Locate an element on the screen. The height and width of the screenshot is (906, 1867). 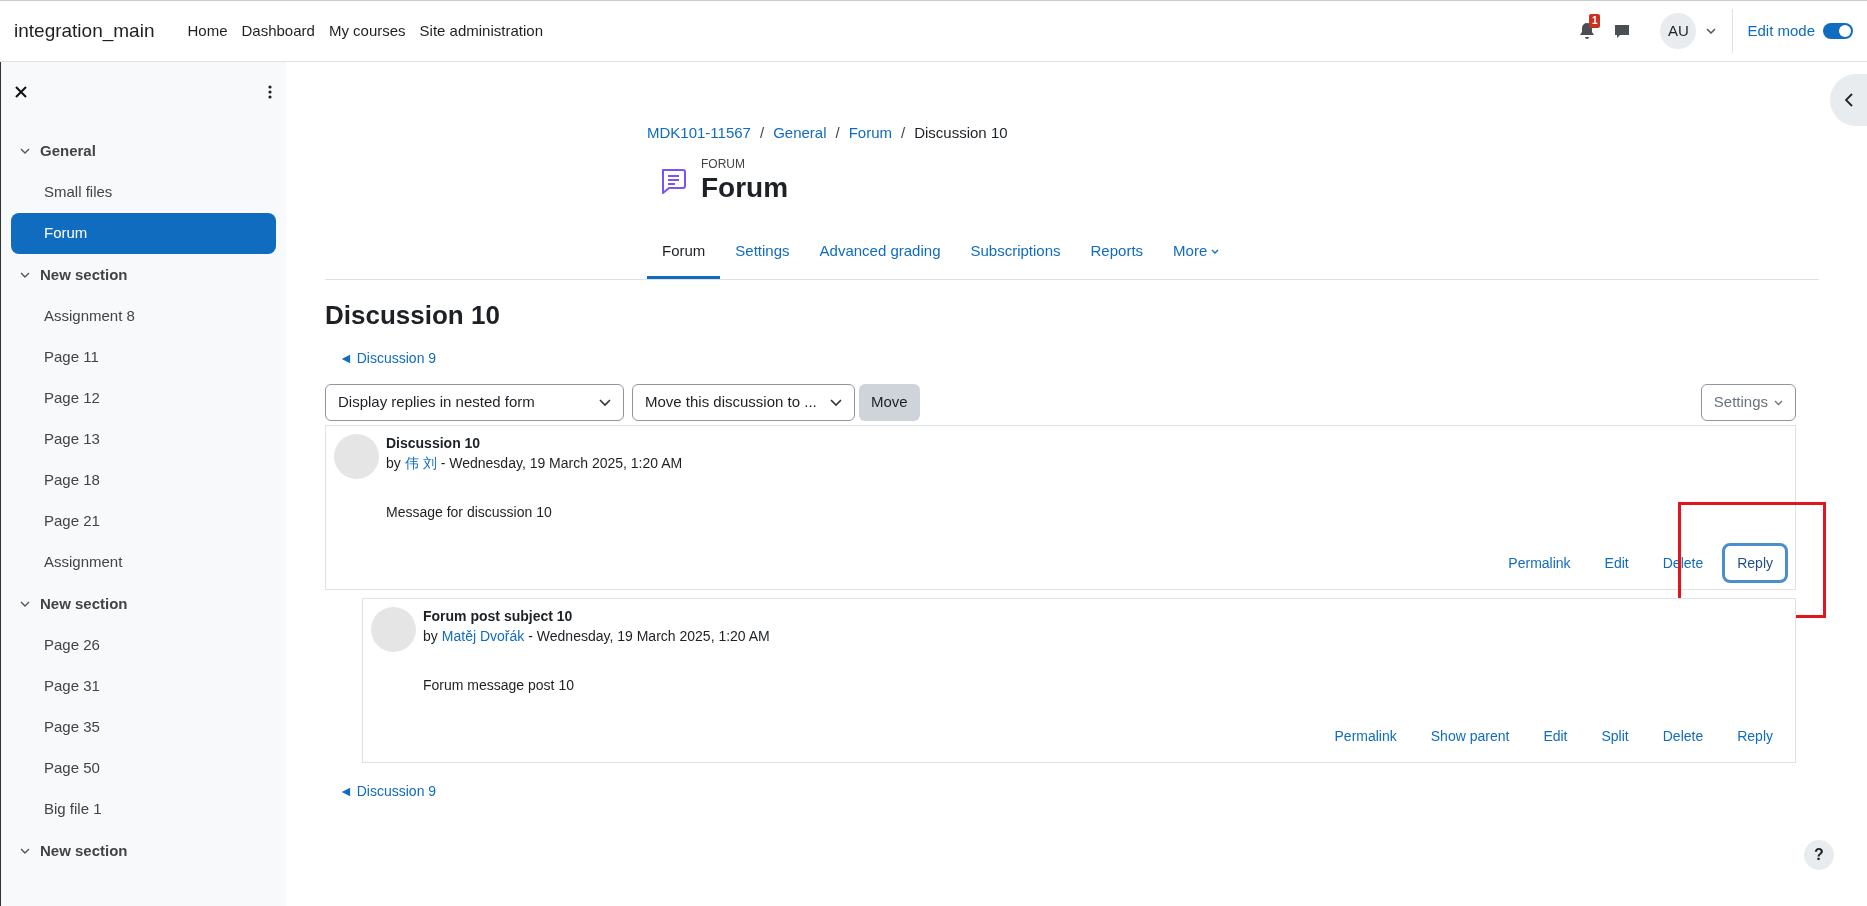
post-message: Message for discussion 10 is located at coordinates (469, 512).